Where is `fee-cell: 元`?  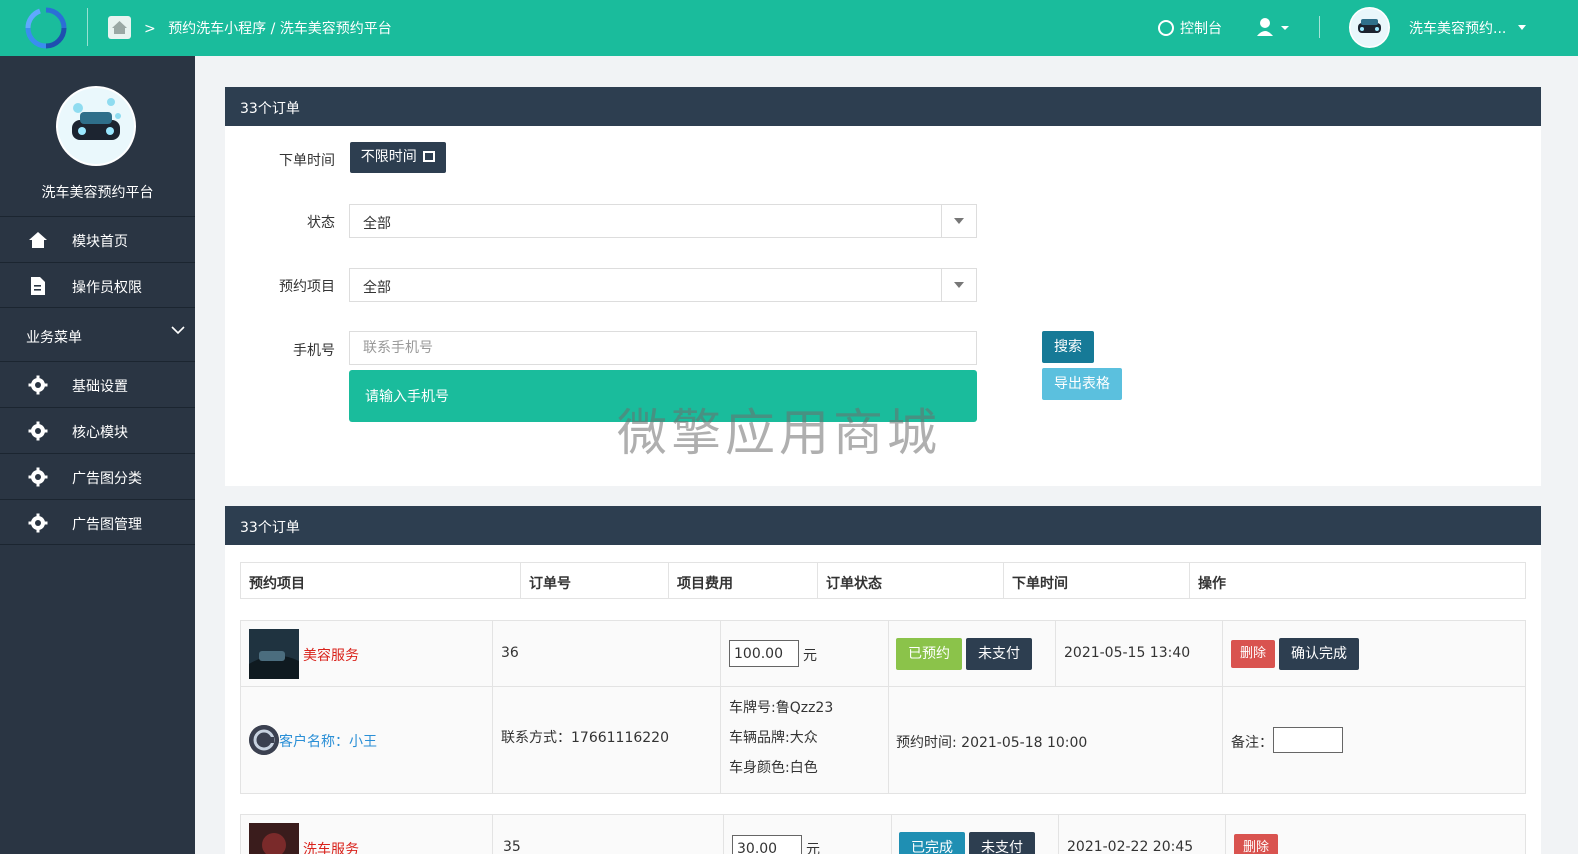
fee-cell: 元 is located at coordinates (805, 653).